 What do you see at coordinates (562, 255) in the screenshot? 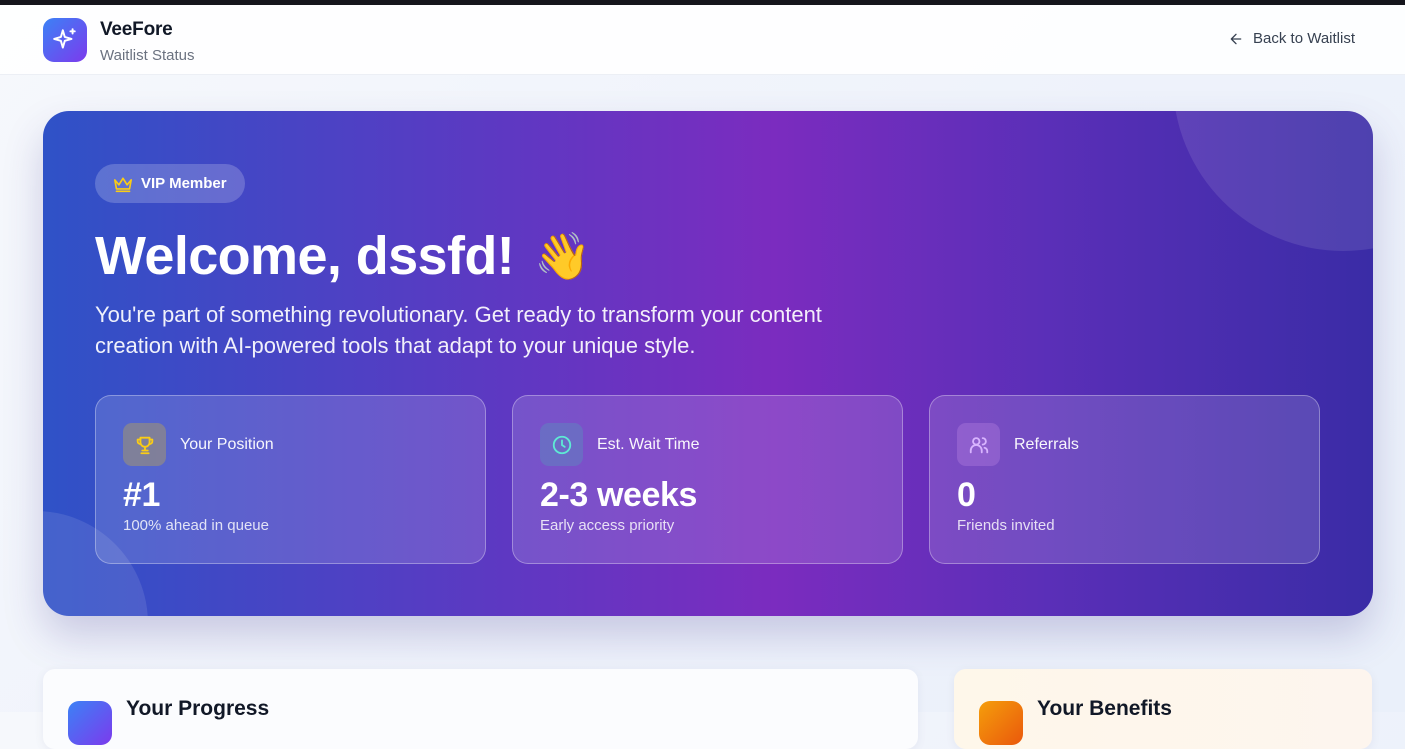
I see `waving-hand-icon: 👋` at bounding box center [562, 255].